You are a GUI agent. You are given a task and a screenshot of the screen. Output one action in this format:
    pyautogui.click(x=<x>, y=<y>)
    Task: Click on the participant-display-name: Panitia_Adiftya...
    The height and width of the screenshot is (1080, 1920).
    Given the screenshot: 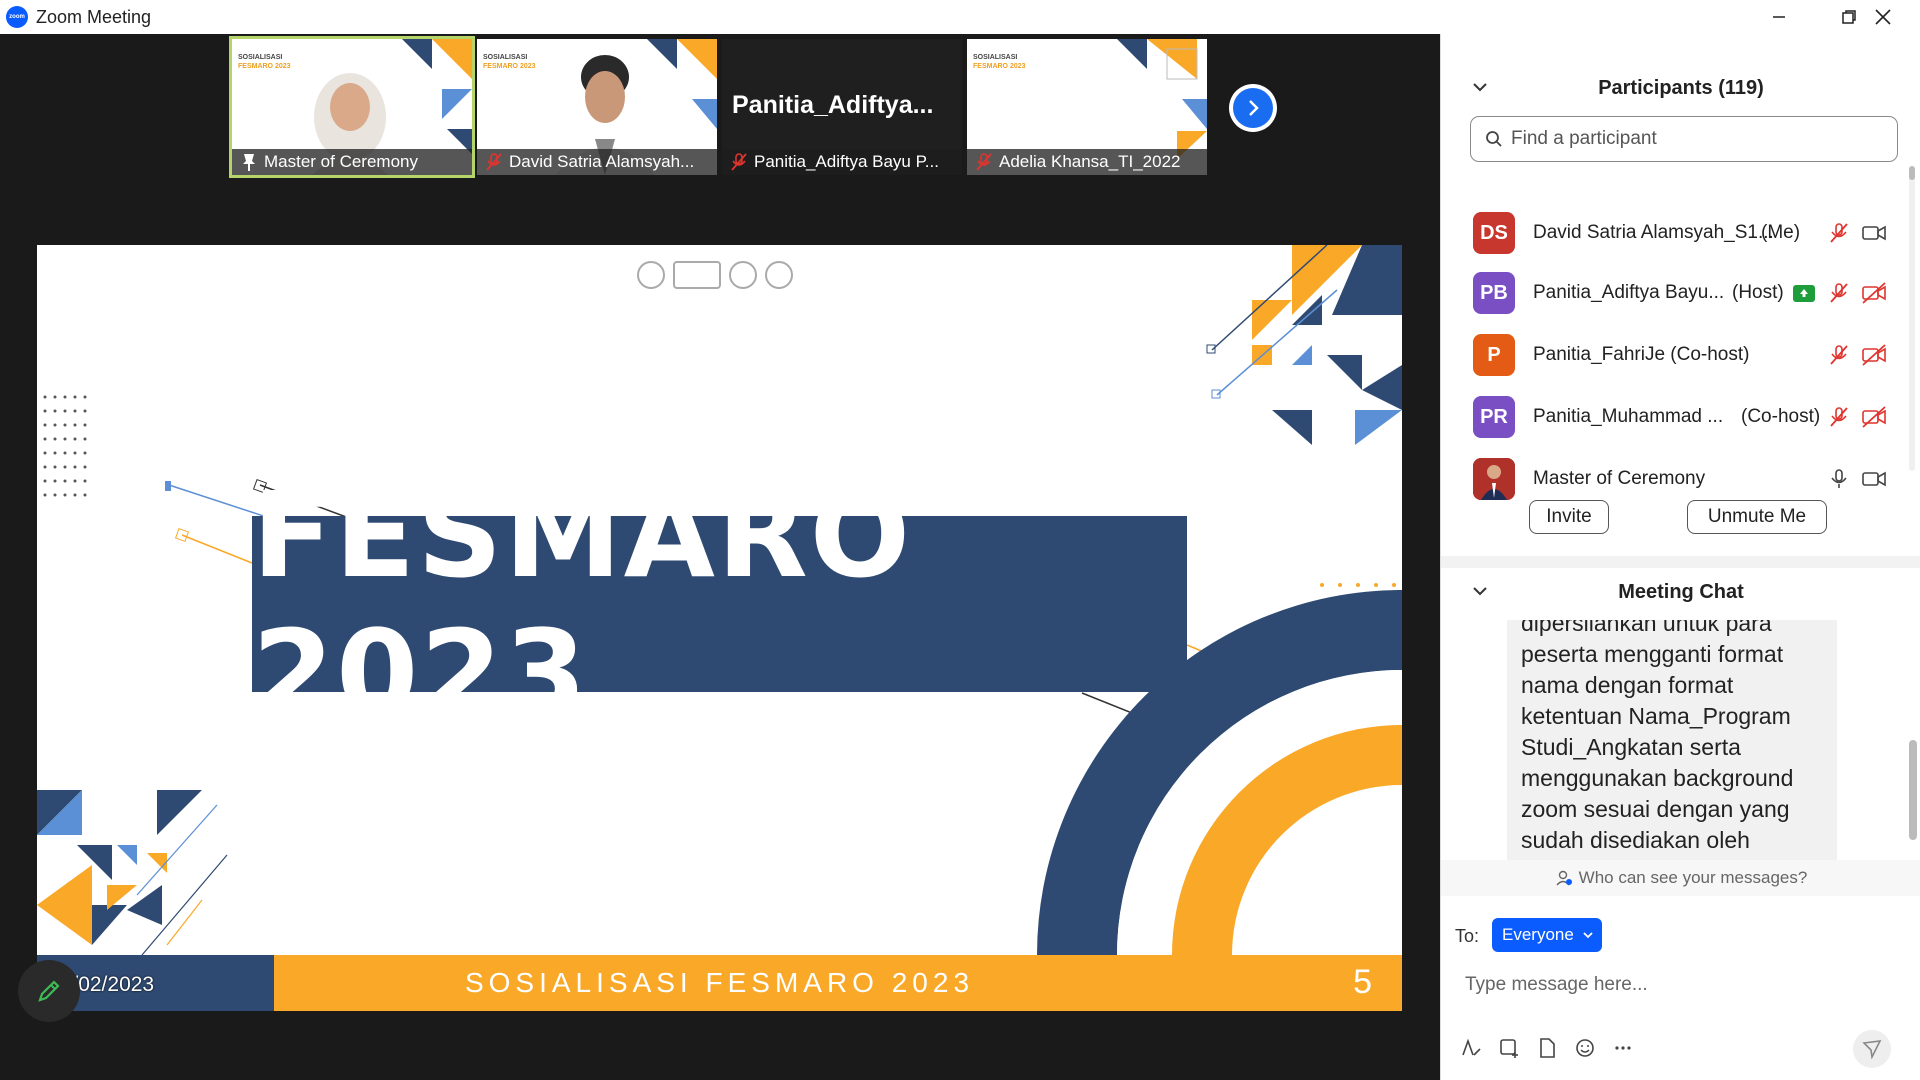 What is the action you would take?
    pyautogui.click(x=833, y=105)
    